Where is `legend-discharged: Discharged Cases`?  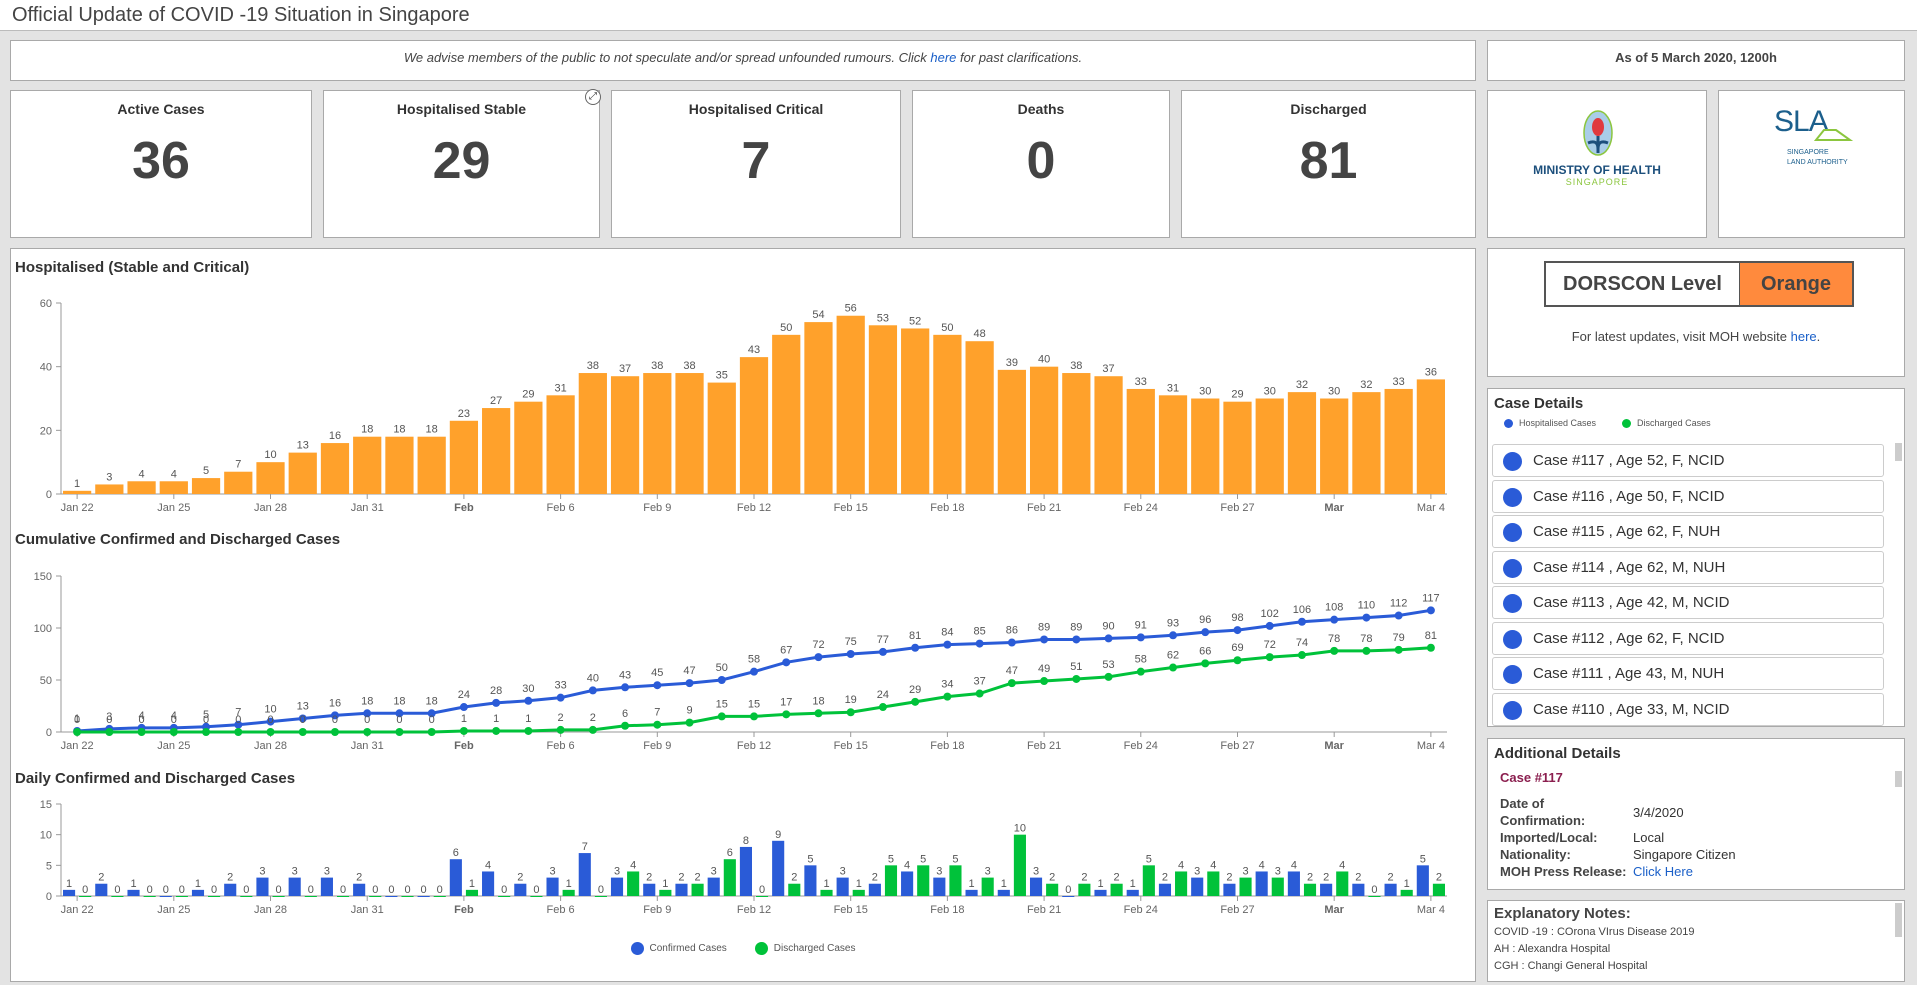
legend-discharged: Discharged Cases is located at coordinates (804, 948).